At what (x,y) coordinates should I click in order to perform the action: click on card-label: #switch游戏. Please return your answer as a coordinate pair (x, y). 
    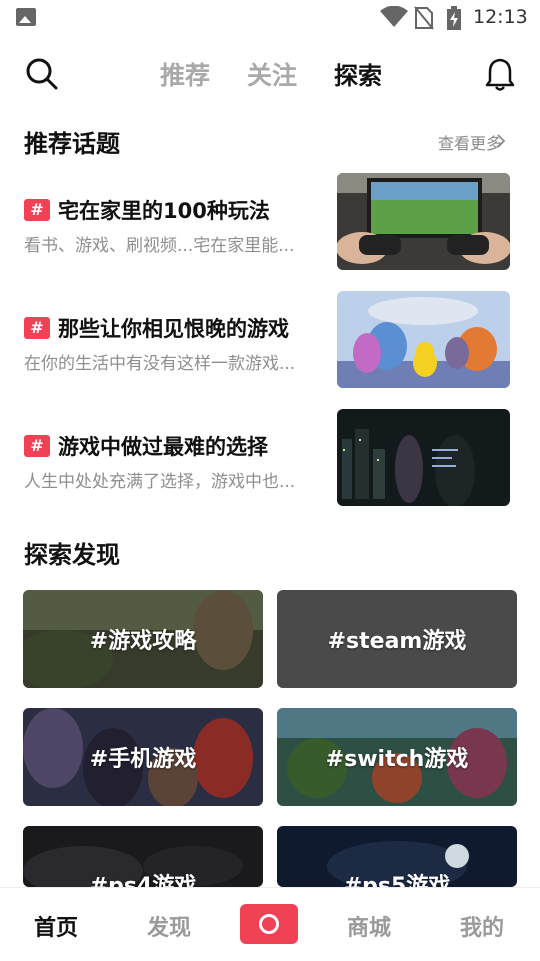
    Looking at the image, I should click on (397, 759).